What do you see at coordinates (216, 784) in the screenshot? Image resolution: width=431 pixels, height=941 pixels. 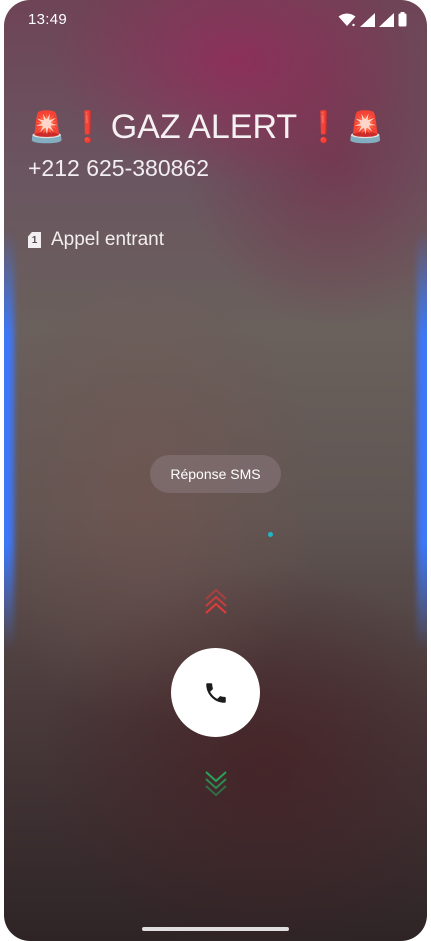 I see `chevron-down-icon` at bounding box center [216, 784].